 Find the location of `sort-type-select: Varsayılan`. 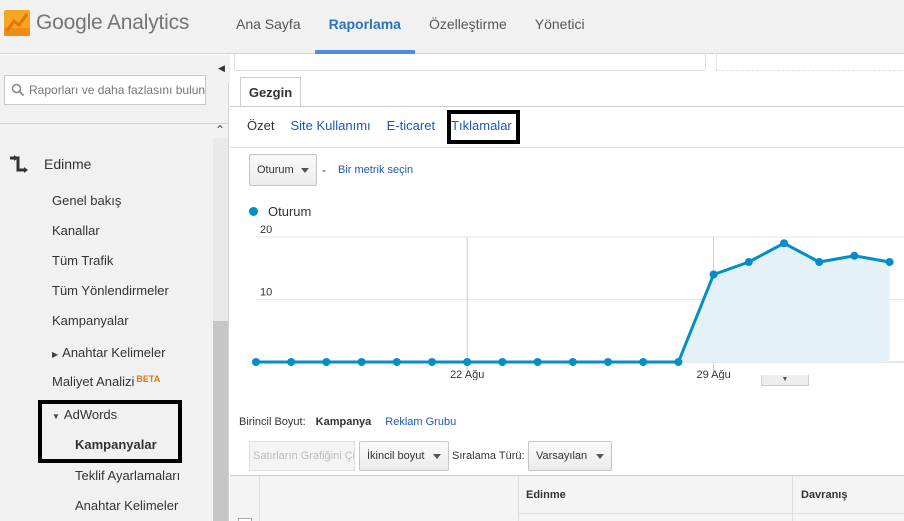

sort-type-select: Varsayılan is located at coordinates (570, 456).